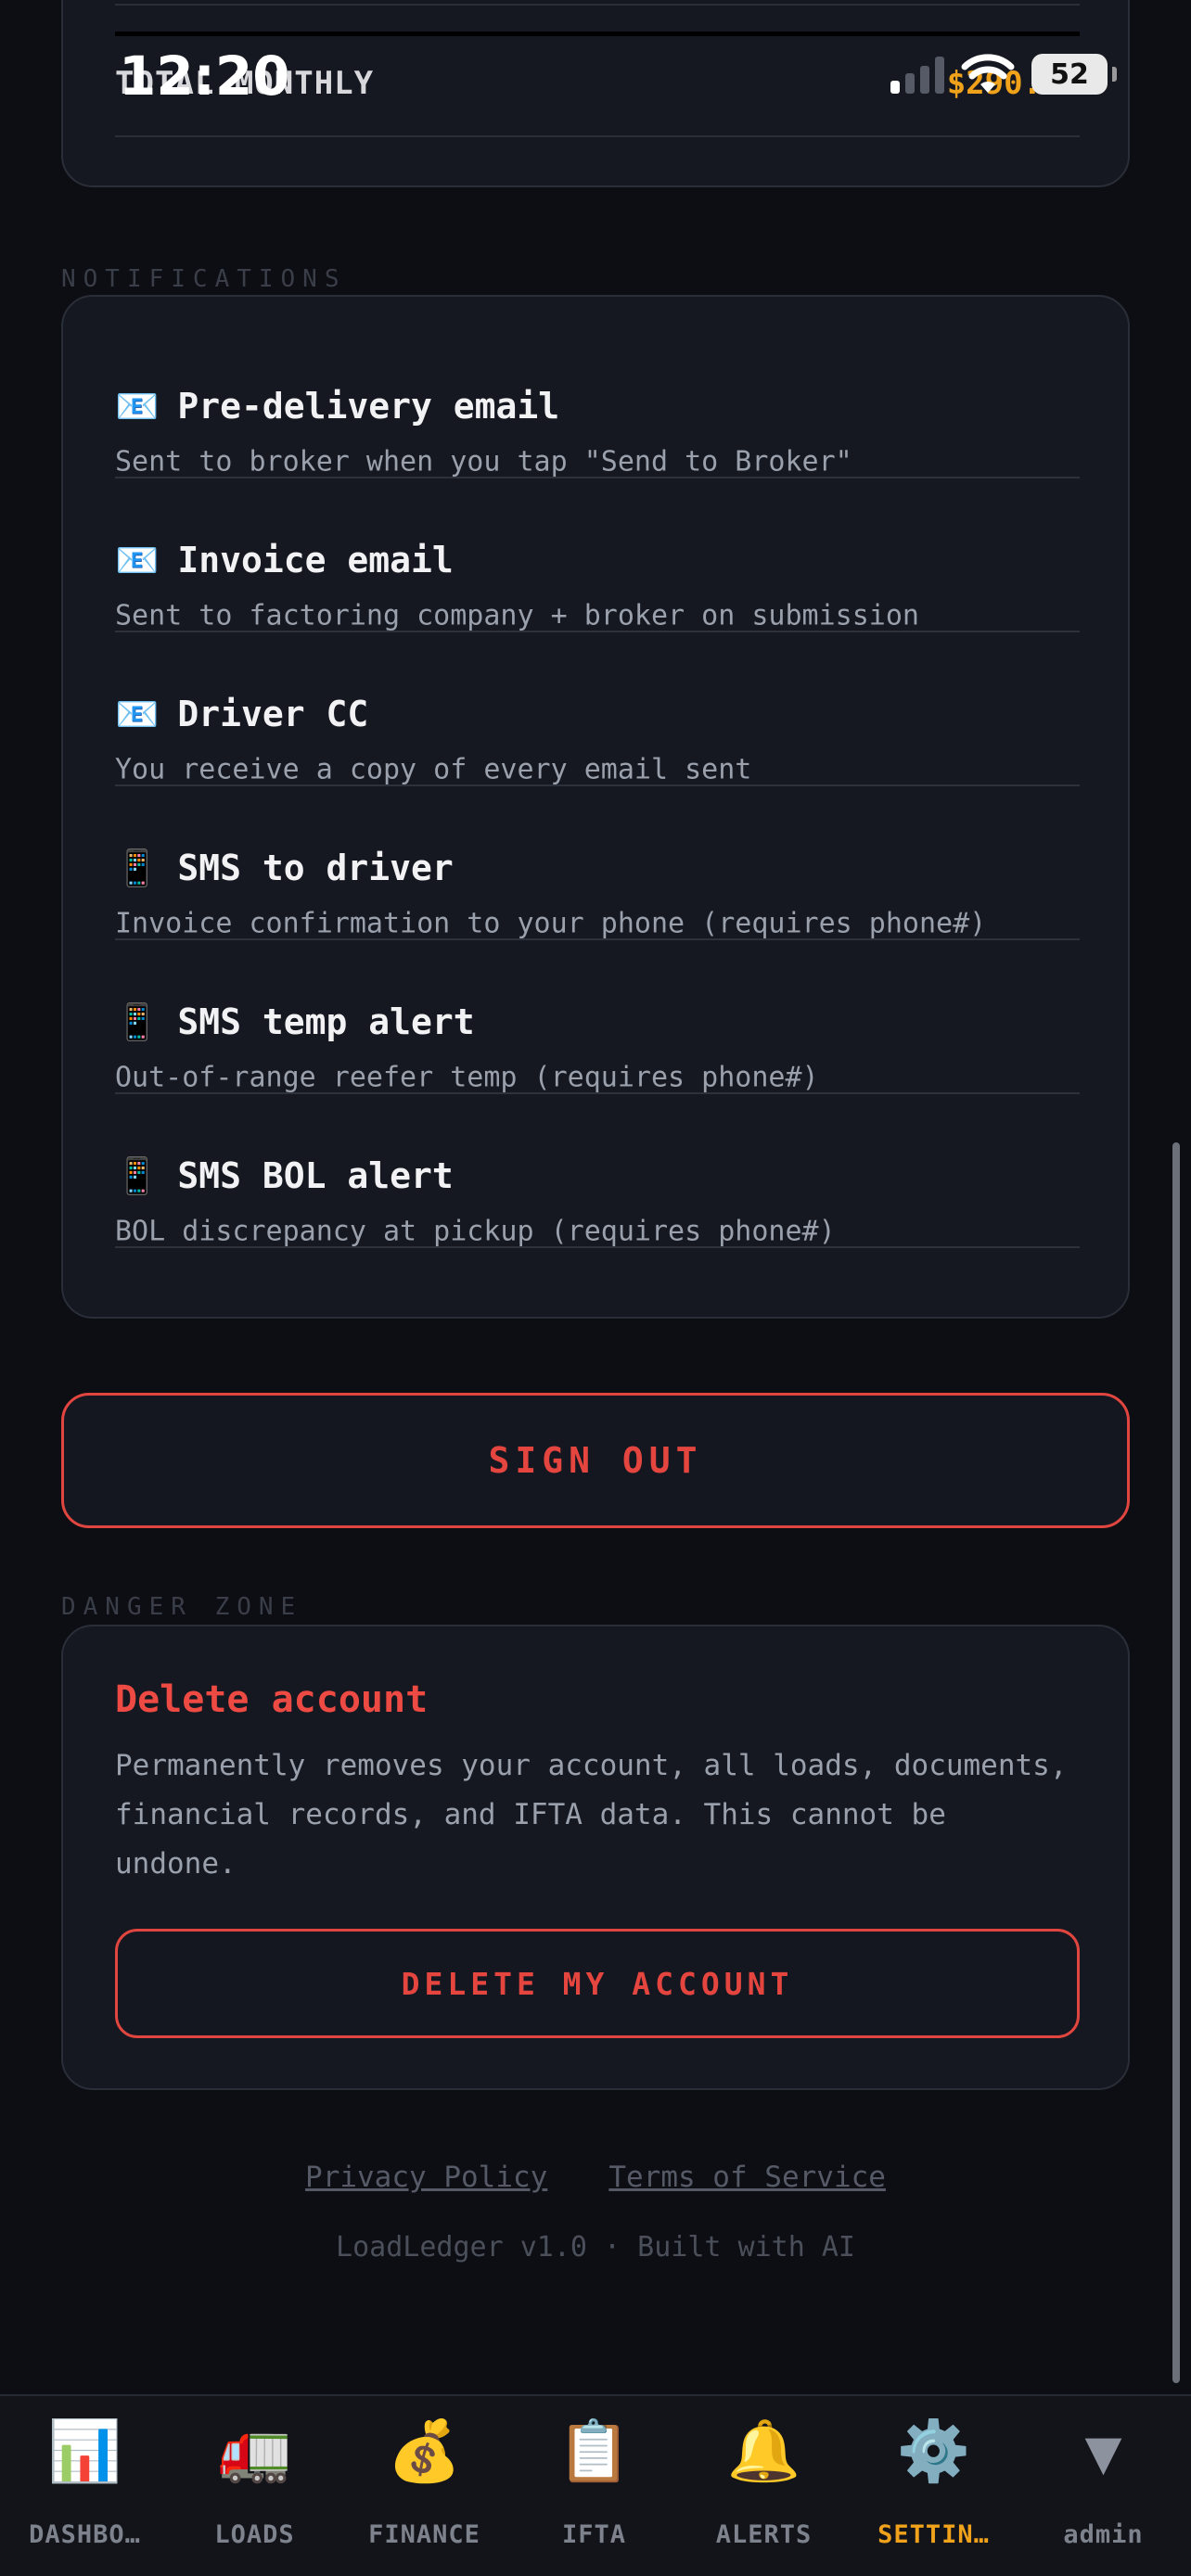  Describe the element at coordinates (1069, 74) in the screenshot. I see `battery-level: 52` at that location.